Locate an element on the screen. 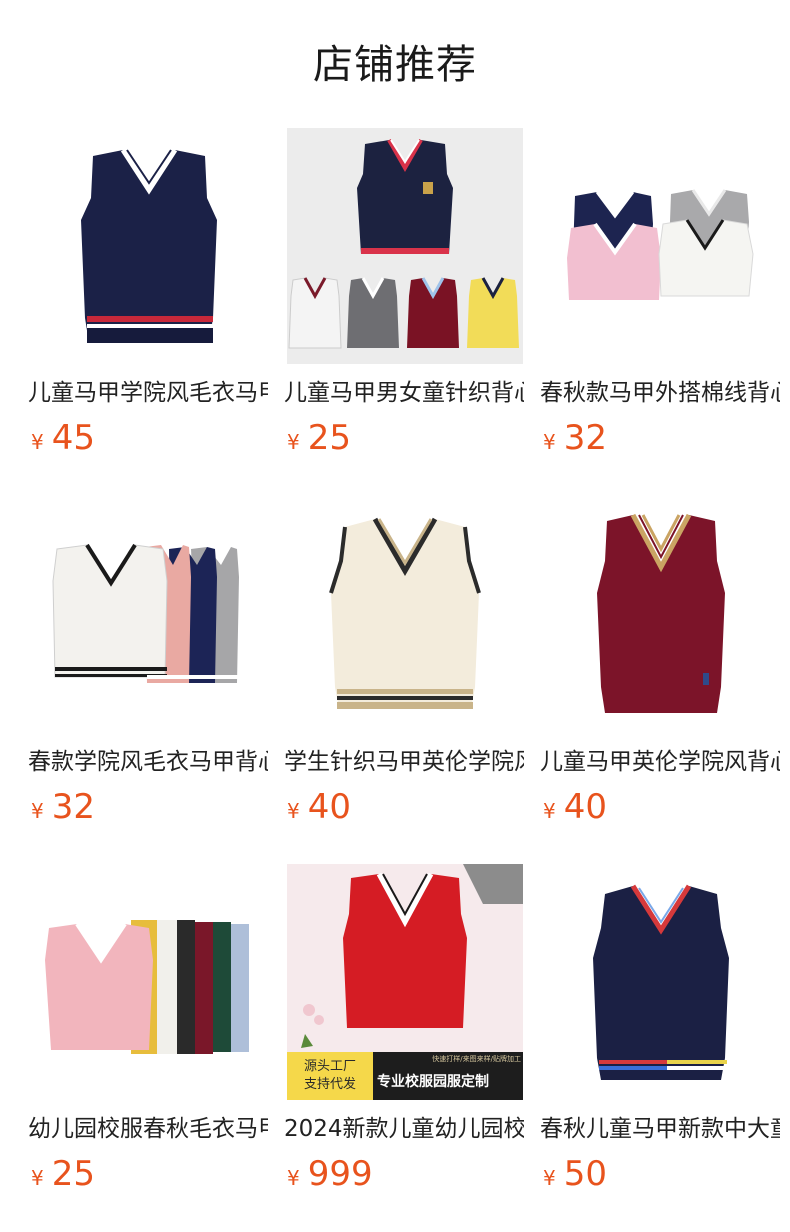  product-card: 幼儿园校服春秋毛衣马甲 ¥25 is located at coordinates (148, 1034).